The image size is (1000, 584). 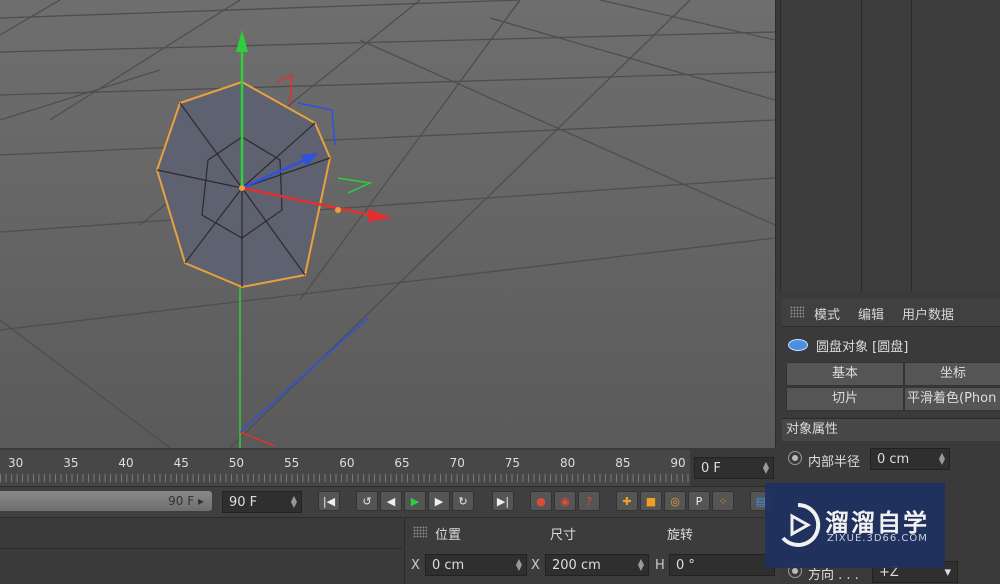 I want to click on record-rotation-button: ◎, so click(x=675, y=501).